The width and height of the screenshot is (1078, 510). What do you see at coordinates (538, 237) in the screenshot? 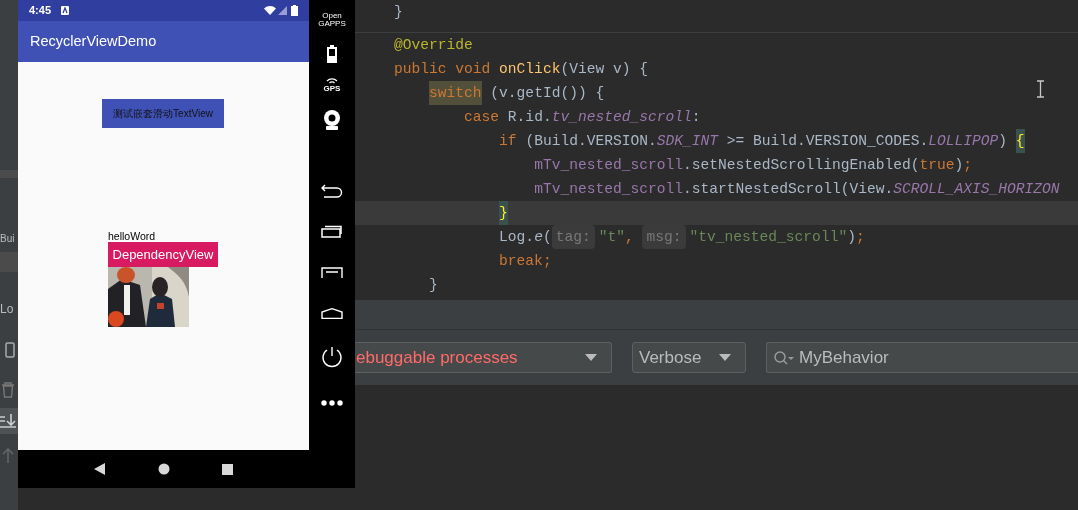
I see `code-method: e` at bounding box center [538, 237].